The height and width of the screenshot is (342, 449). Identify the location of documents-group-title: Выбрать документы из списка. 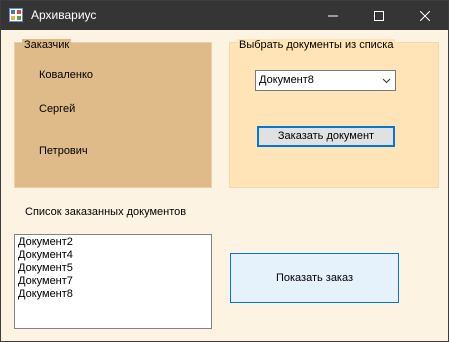
(316, 45).